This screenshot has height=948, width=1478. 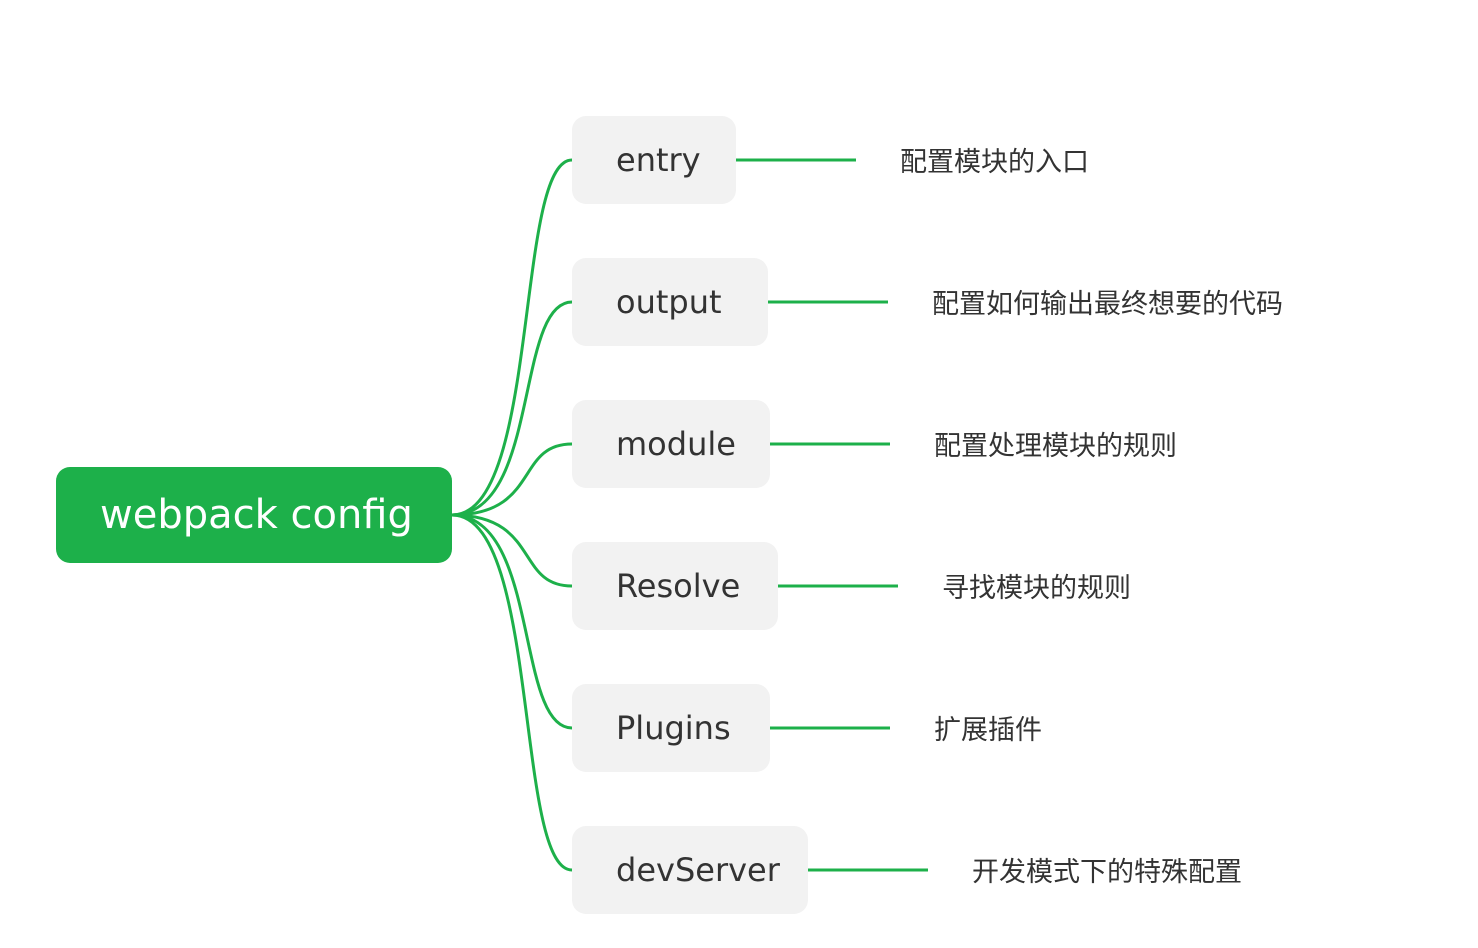 I want to click on branch-node-module: module, so click(x=671, y=444).